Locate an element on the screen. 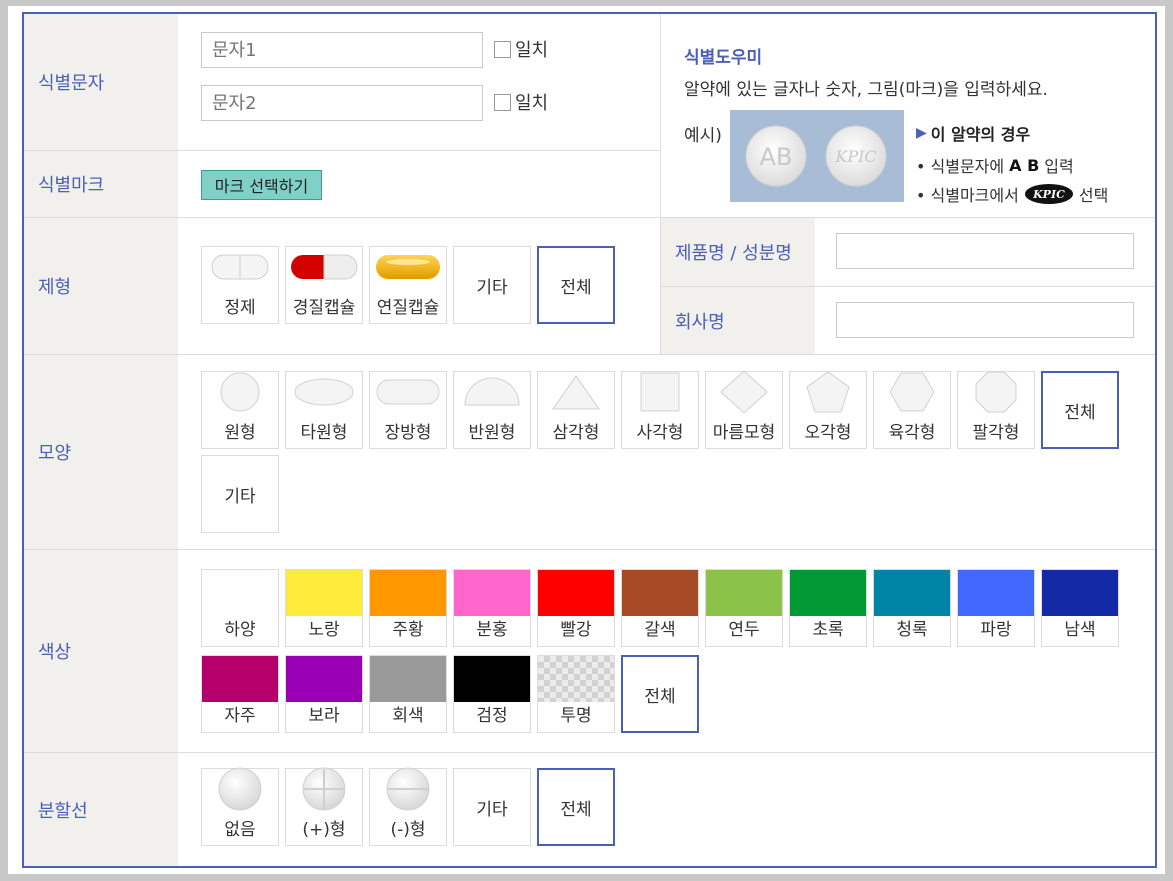  shape-circle-button: 원형 is located at coordinates (240, 410).